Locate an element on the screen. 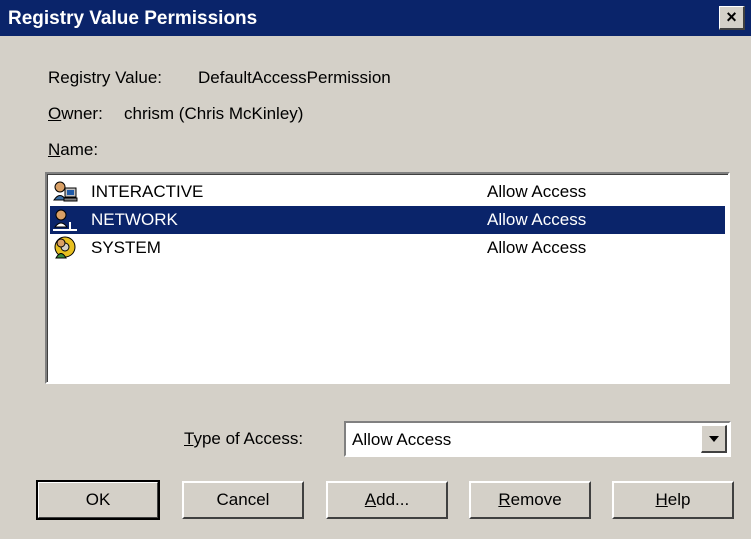 The image size is (751, 539). ok-button: OK is located at coordinates (98, 500).